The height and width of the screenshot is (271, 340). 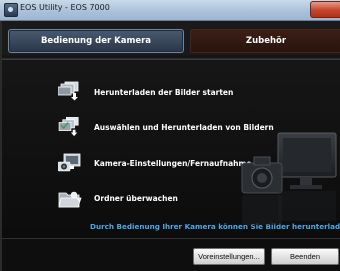 I want to click on tab-bar: Bedienung der Kamera Zubehör, so click(x=170, y=38).